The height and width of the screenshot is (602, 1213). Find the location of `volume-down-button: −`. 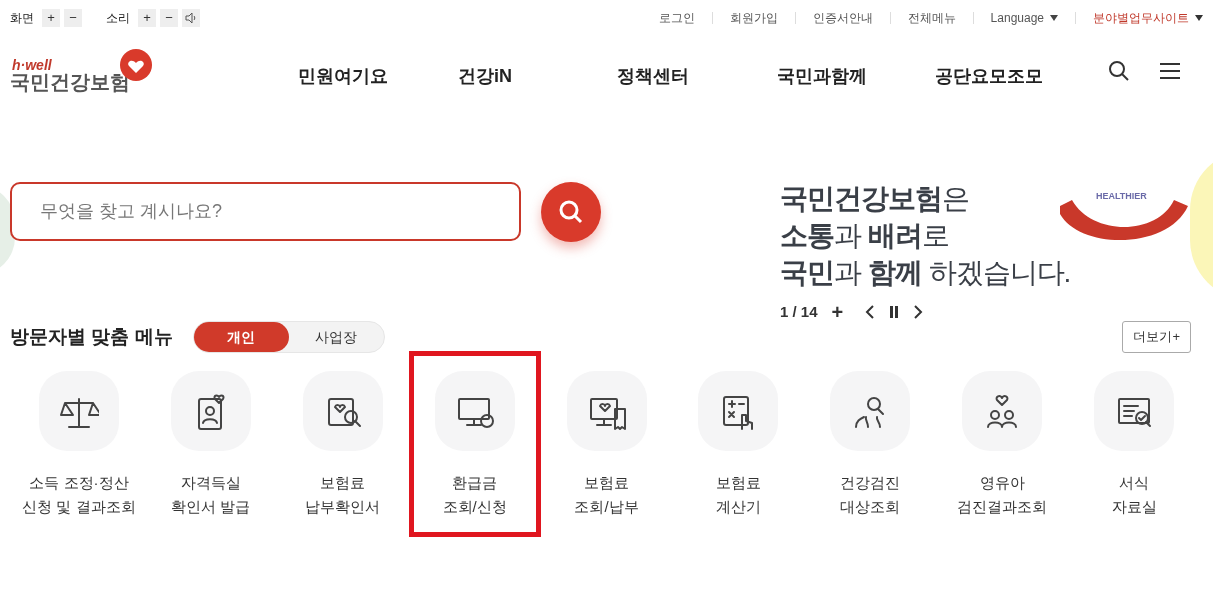

volume-down-button: − is located at coordinates (169, 18).